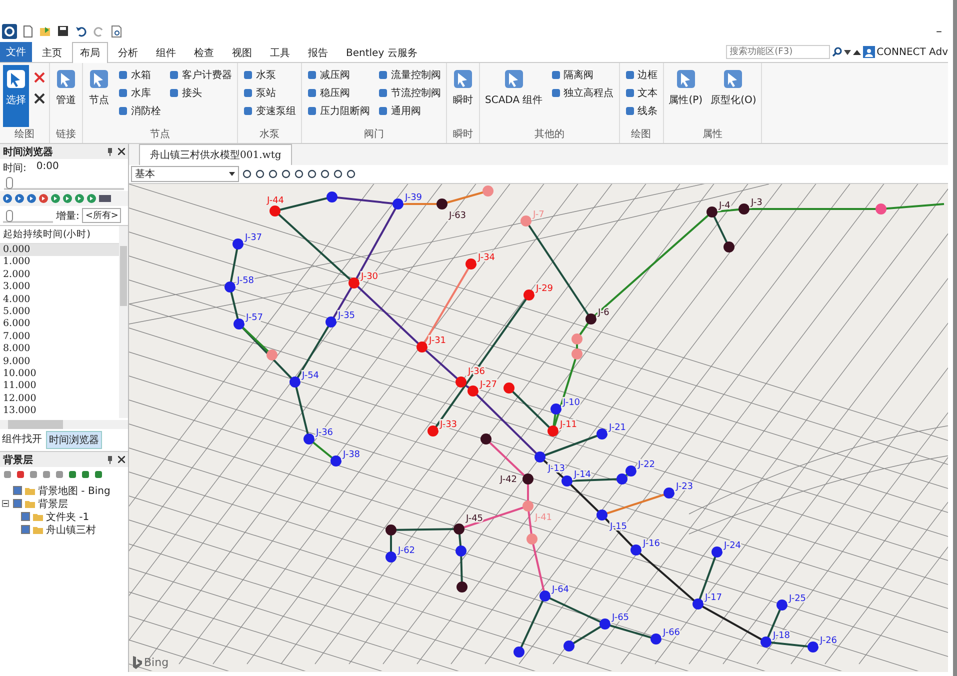 Image resolution: width=957 pixels, height=676 pixels. Describe the element at coordinates (105, 198) in the screenshot. I see `settings-icon` at that location.